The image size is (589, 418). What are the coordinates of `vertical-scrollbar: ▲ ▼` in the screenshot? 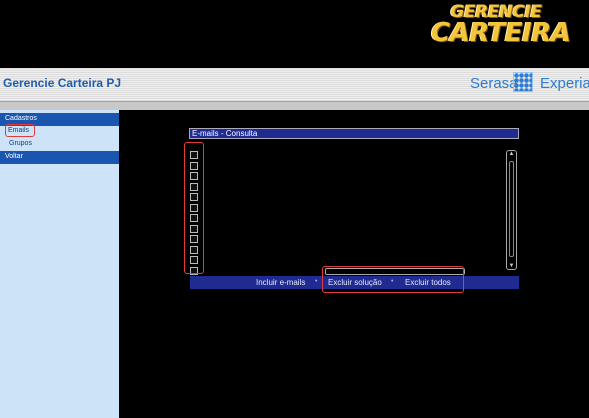 It's located at (511, 210).